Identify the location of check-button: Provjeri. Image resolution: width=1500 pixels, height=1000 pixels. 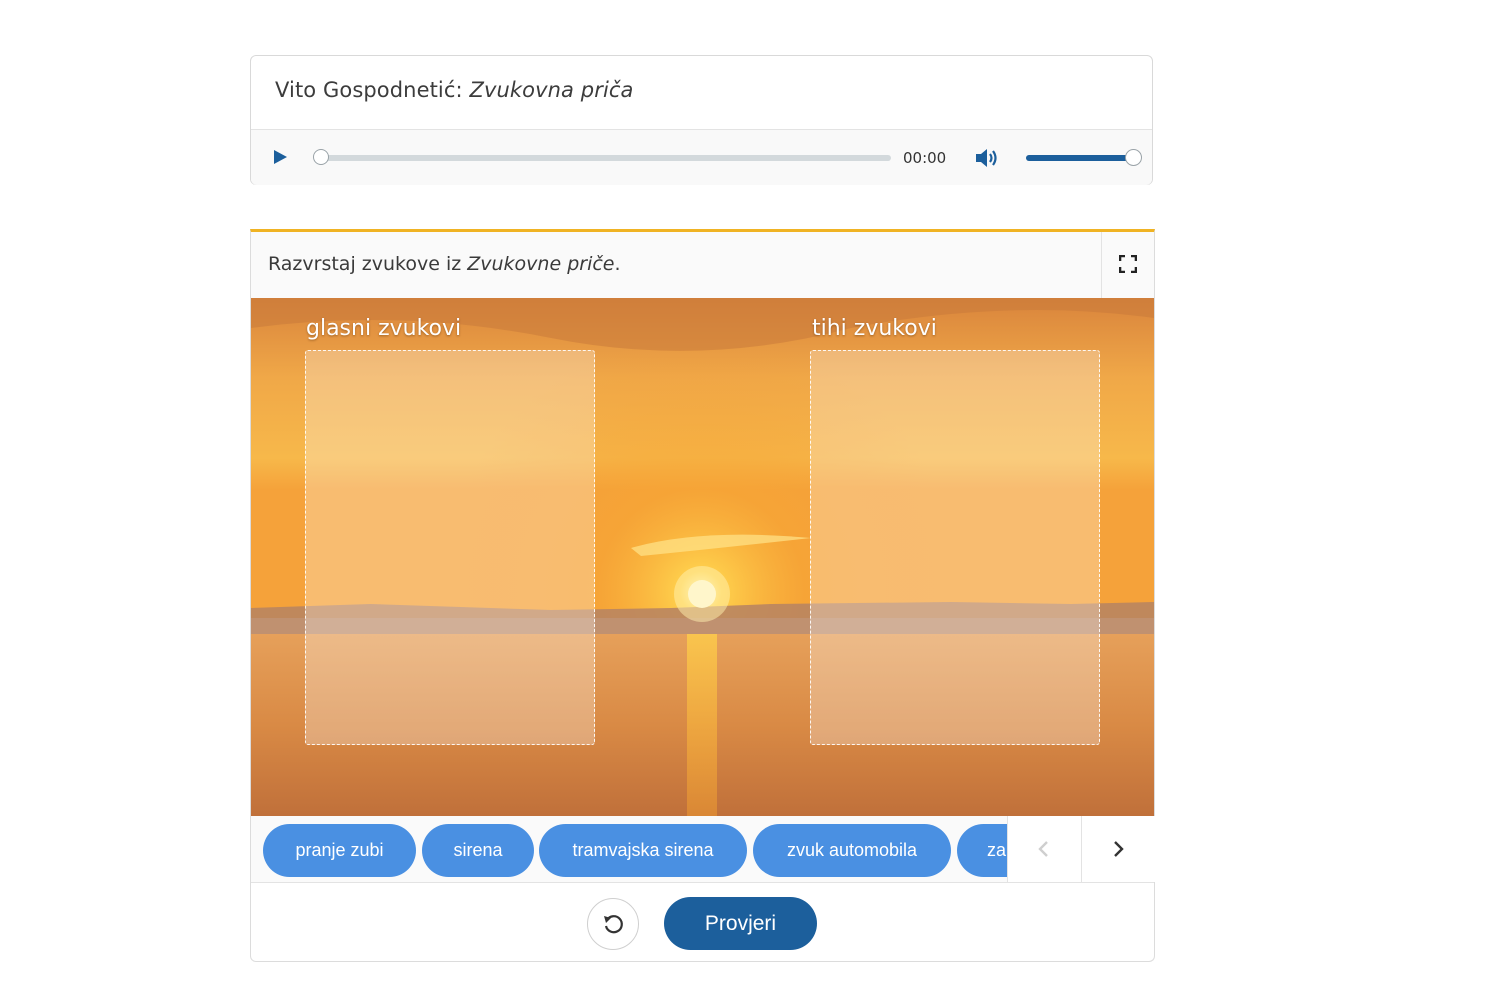
(740, 923).